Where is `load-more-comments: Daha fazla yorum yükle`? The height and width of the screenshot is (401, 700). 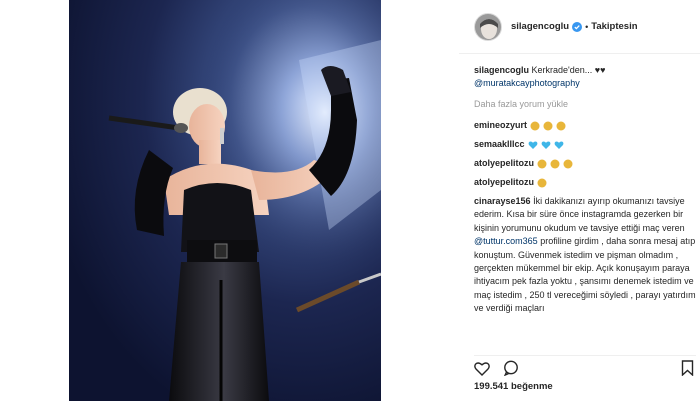 load-more-comments: Daha fazla yorum yükle is located at coordinates (585, 104).